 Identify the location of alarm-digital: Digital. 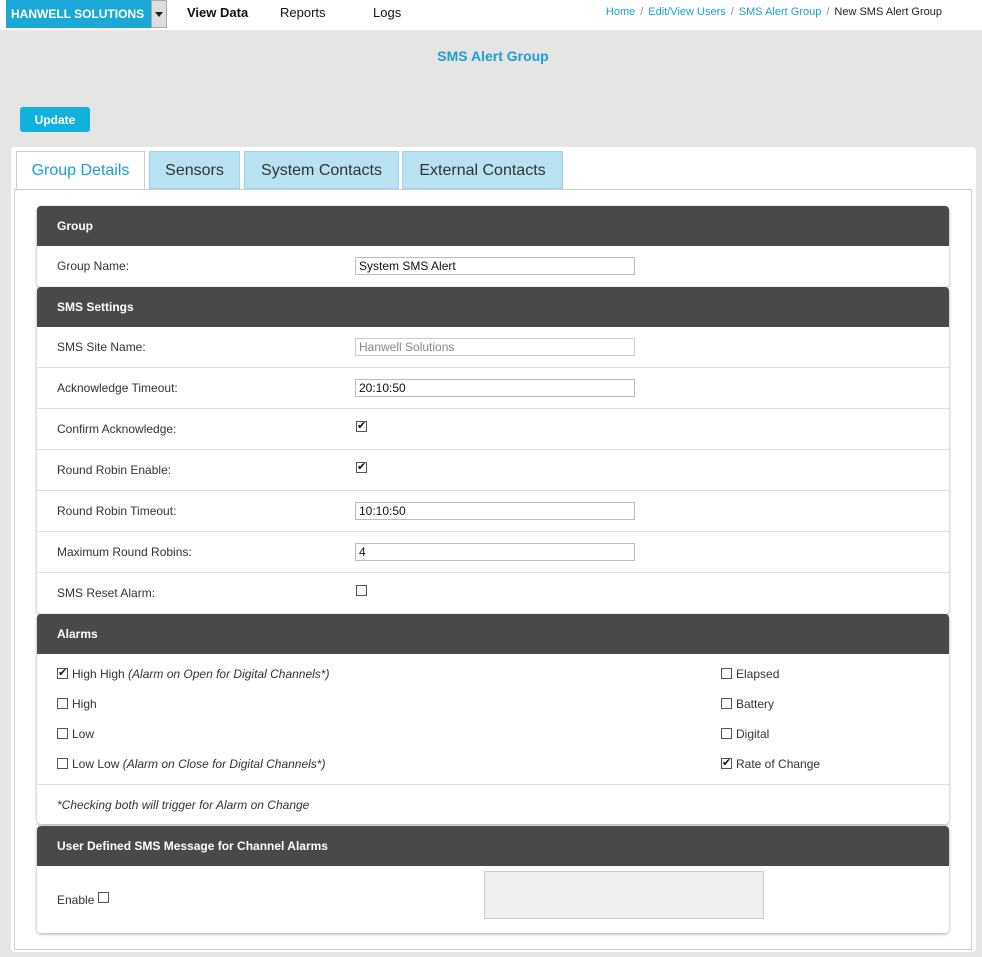
(745, 734).